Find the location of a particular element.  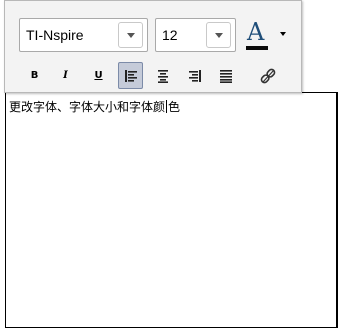

font-color-swatch is located at coordinates (257, 48).